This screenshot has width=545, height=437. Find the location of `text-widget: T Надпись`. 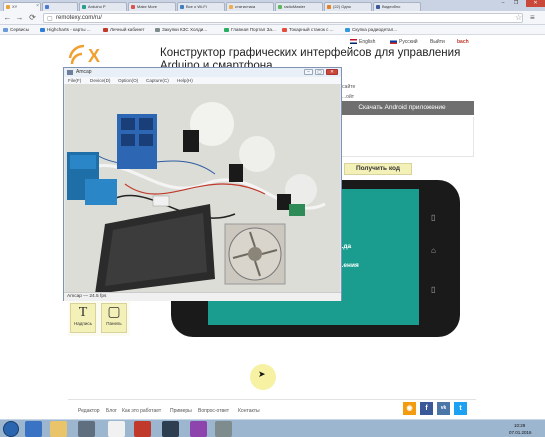

text-widget: T Надпись is located at coordinates (83, 318).